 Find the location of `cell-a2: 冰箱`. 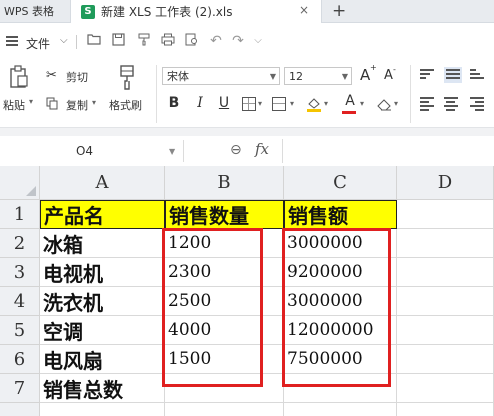

cell-a2: 冰箱 is located at coordinates (102, 243).